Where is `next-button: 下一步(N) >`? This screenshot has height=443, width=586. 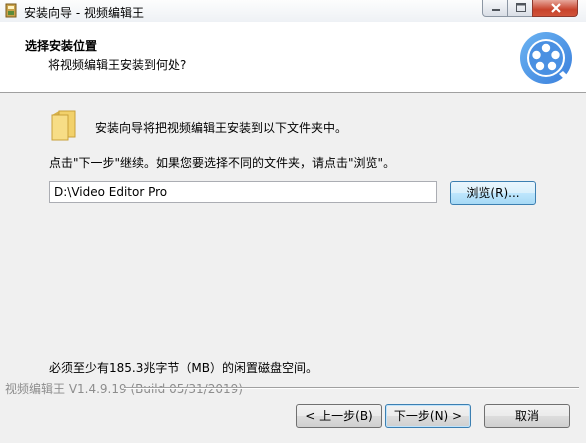 next-button: 下一步(N) > is located at coordinates (428, 416).